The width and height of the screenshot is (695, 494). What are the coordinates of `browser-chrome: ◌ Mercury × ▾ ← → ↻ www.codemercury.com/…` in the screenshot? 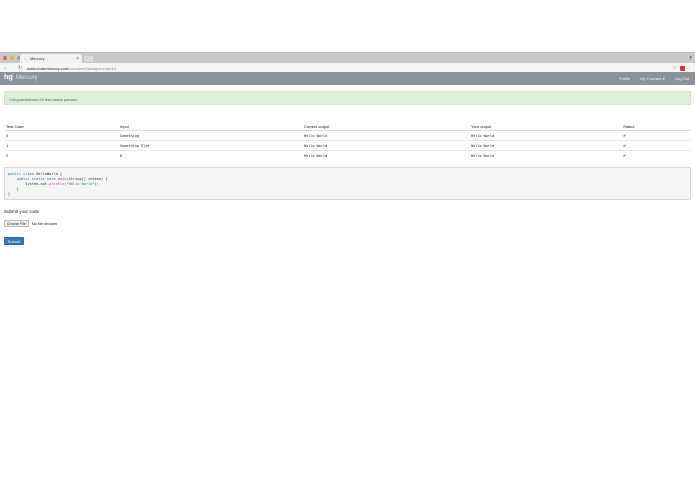 It's located at (347, 63).